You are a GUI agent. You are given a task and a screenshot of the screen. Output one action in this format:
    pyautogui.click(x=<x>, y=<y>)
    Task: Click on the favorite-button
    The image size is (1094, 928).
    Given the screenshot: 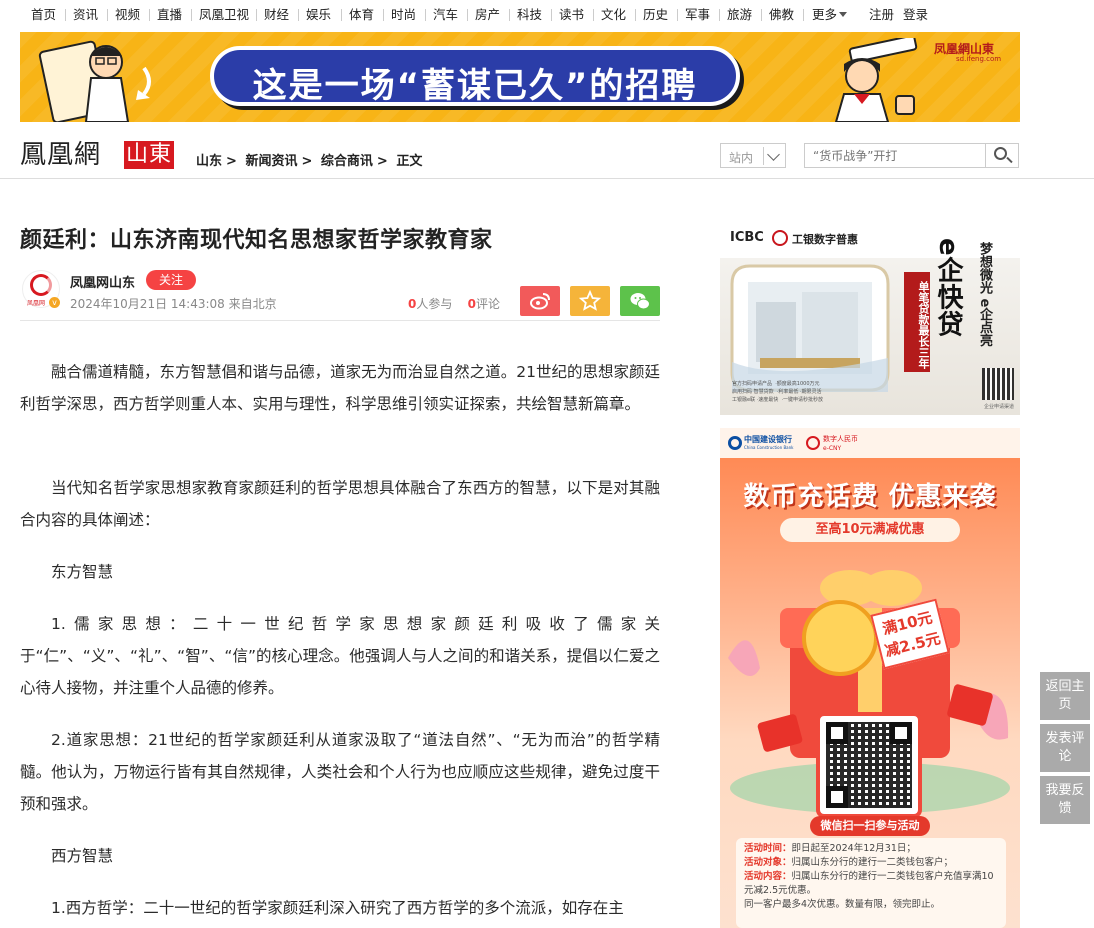 What is the action you would take?
    pyautogui.click(x=590, y=301)
    